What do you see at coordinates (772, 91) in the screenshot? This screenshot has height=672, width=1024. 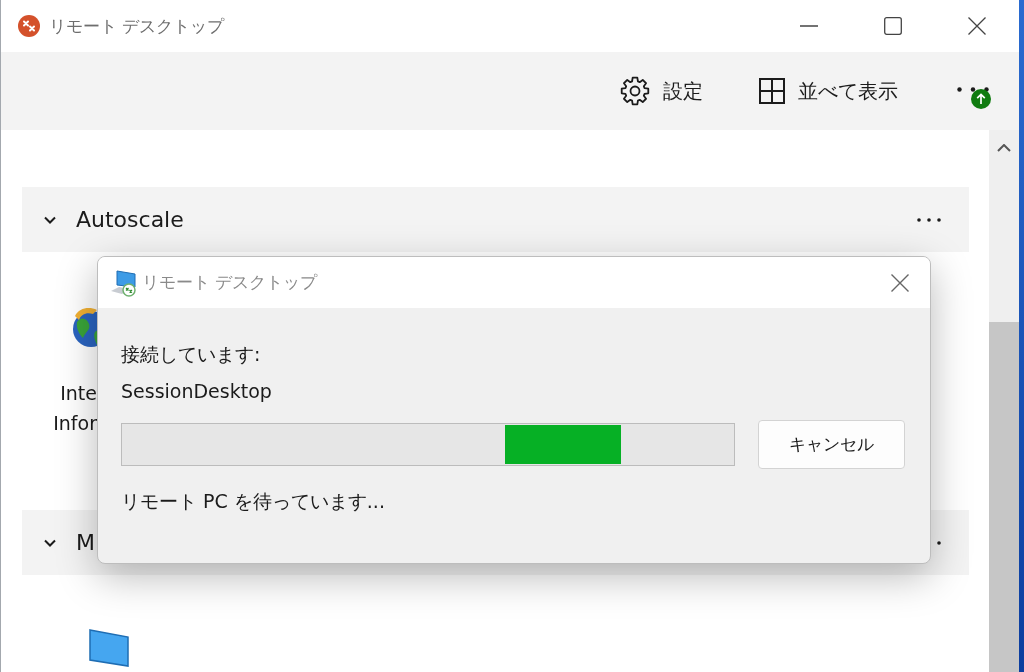 I see `grid-icon` at bounding box center [772, 91].